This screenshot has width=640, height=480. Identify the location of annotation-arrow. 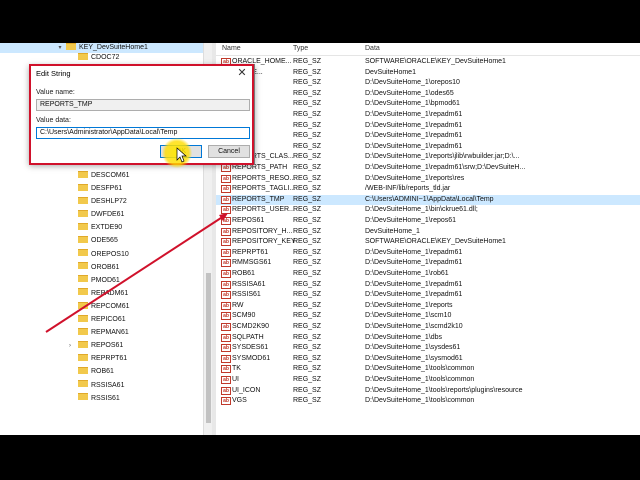
(136, 240).